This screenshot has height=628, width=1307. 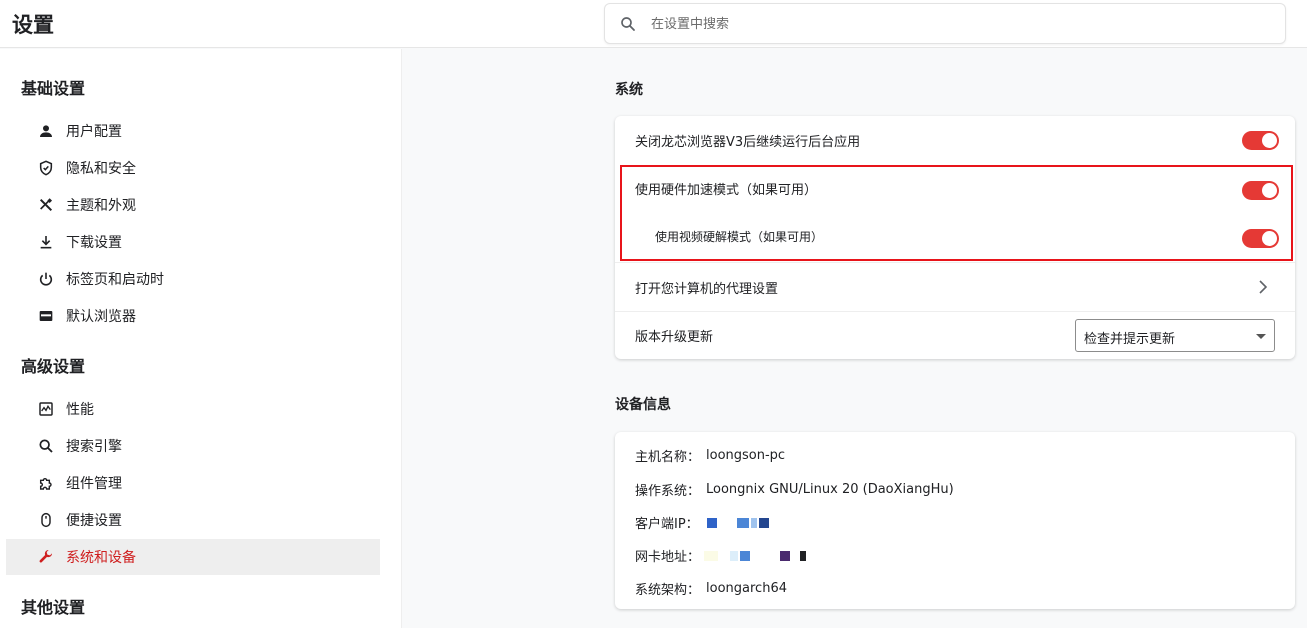 I want to click on background-apps-toggle, so click(x=1260, y=140).